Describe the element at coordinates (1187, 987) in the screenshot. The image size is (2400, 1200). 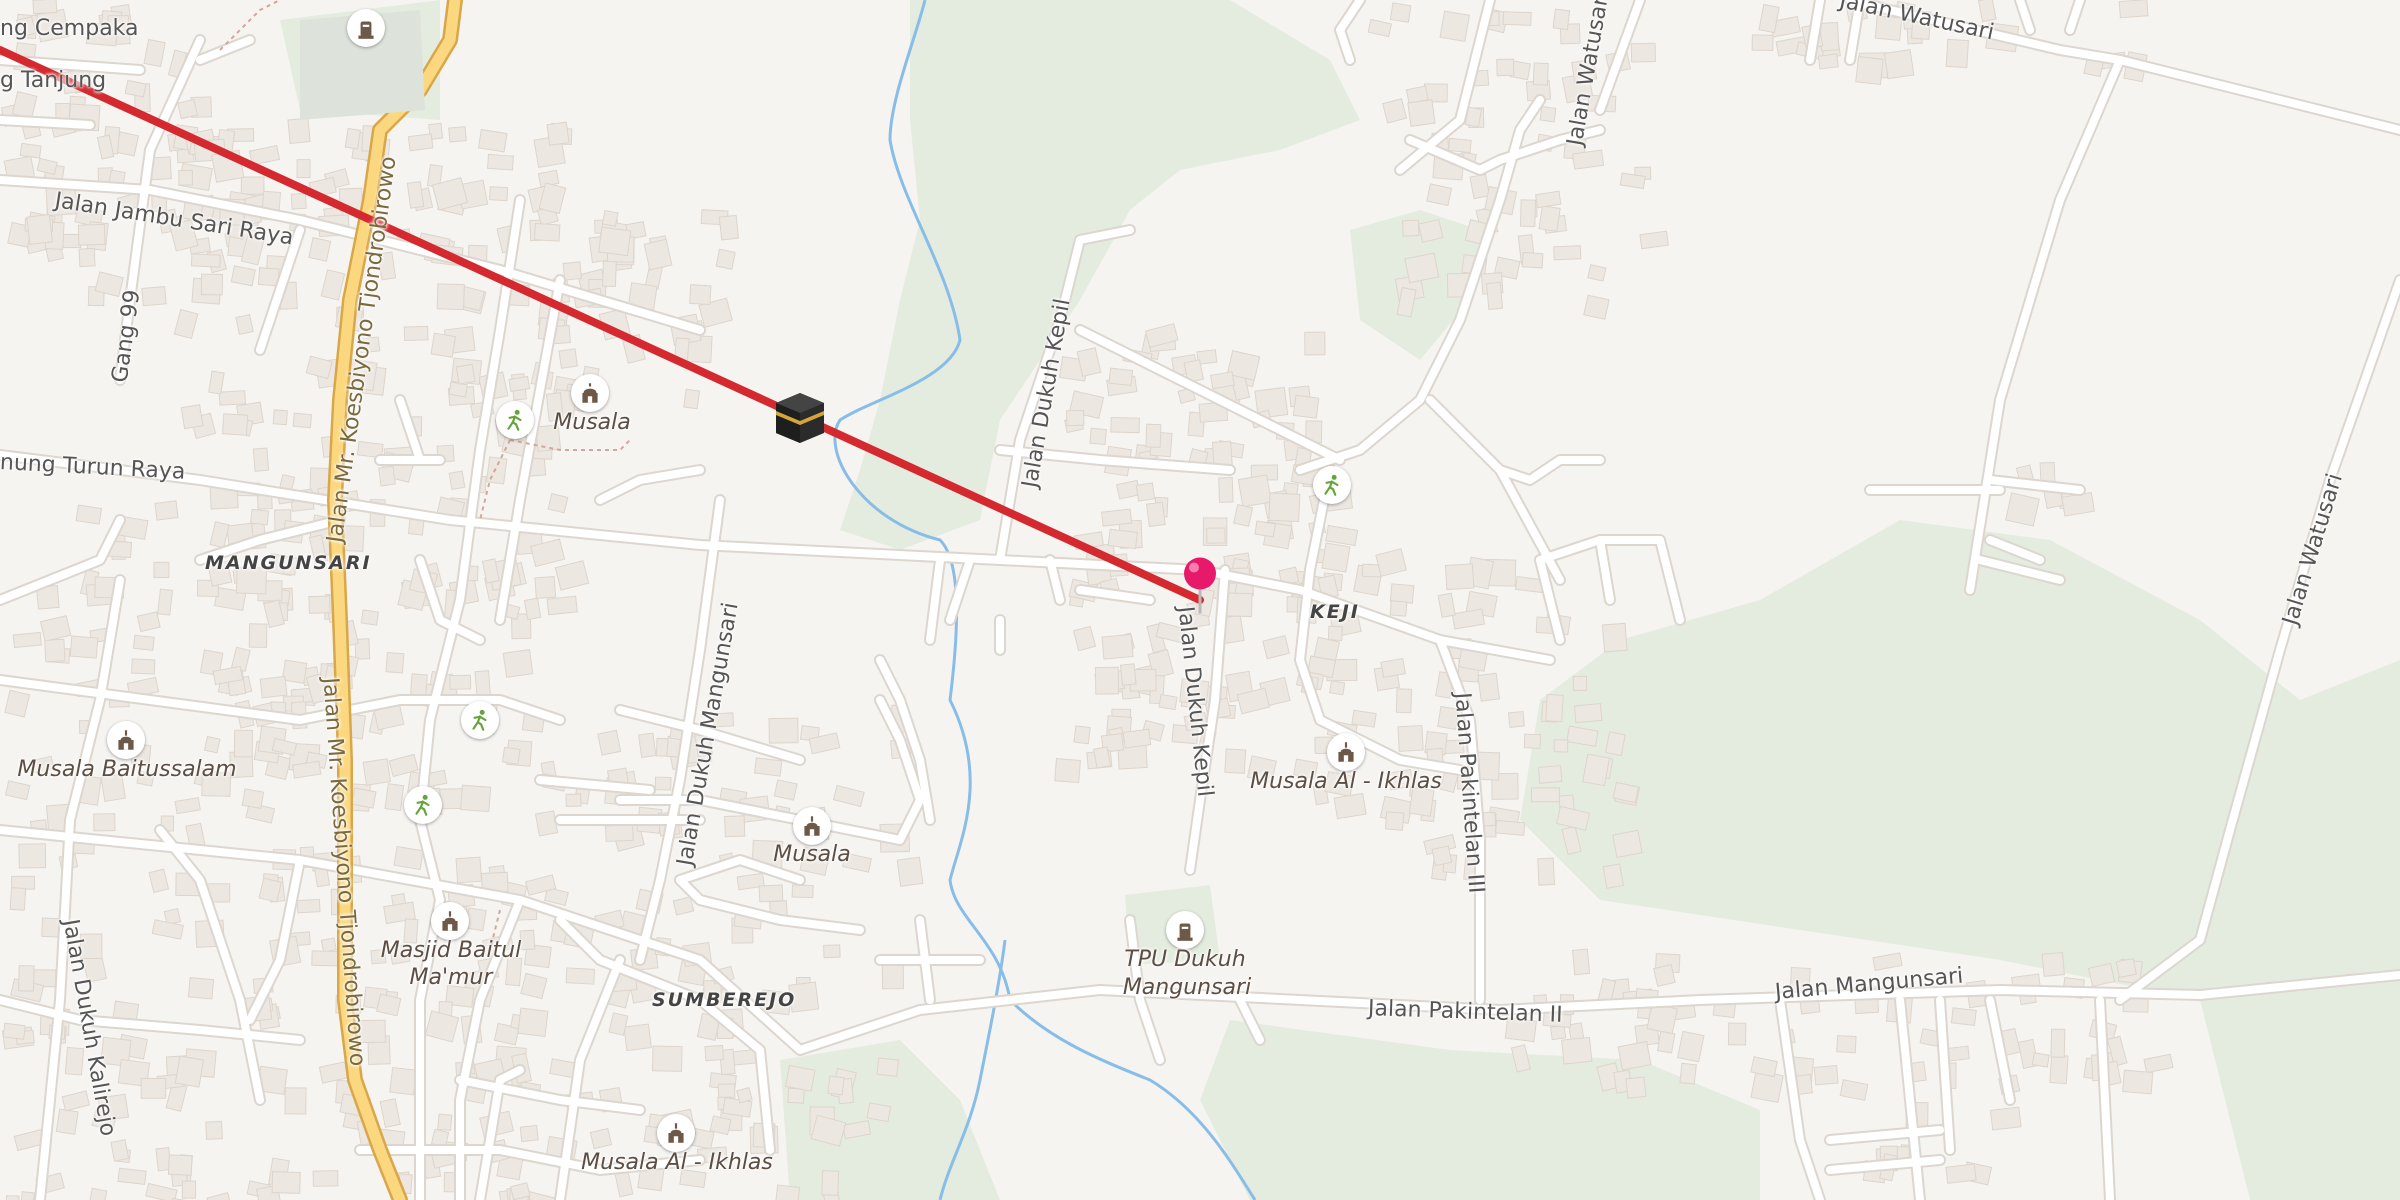
I see `poi-label-tpu-line2: Mangunsari` at that location.